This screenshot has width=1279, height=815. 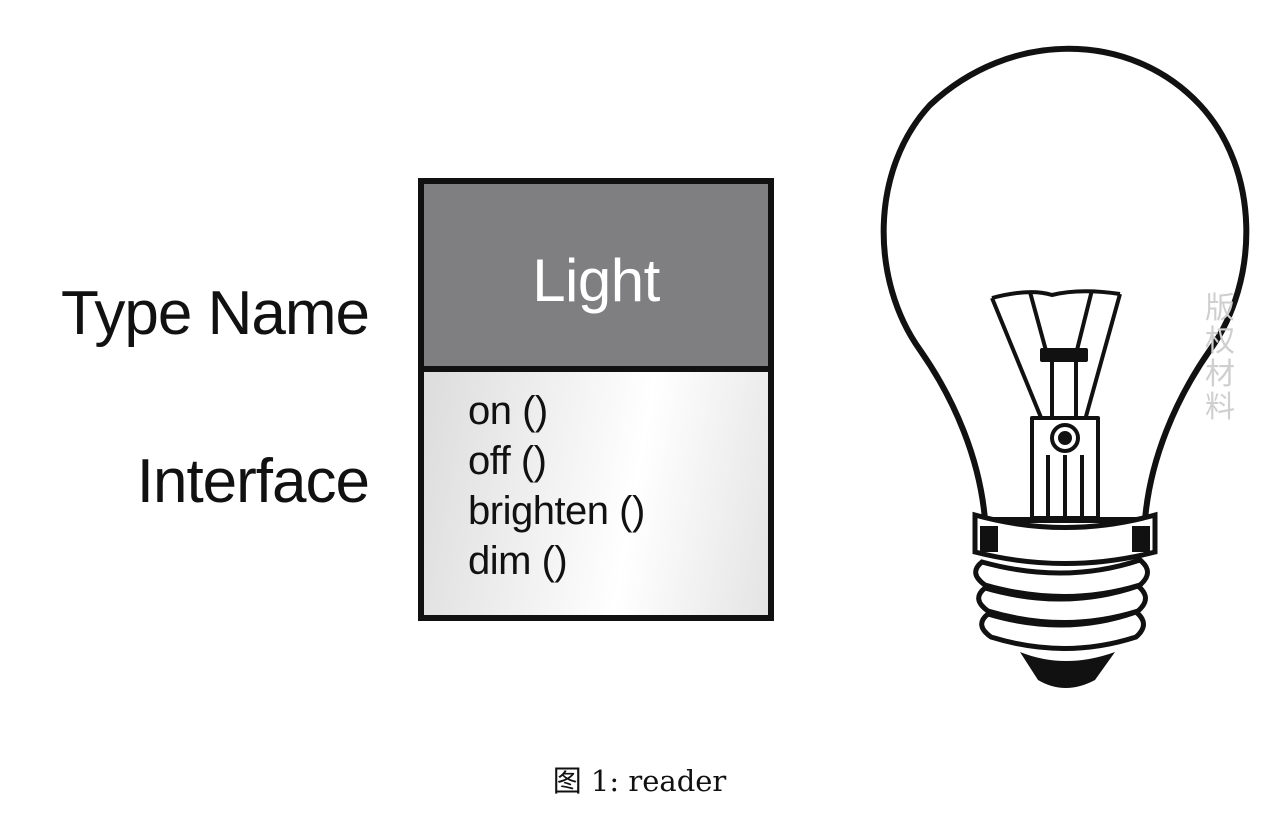 I want to click on uml-class-header: Light, so click(x=596, y=278).